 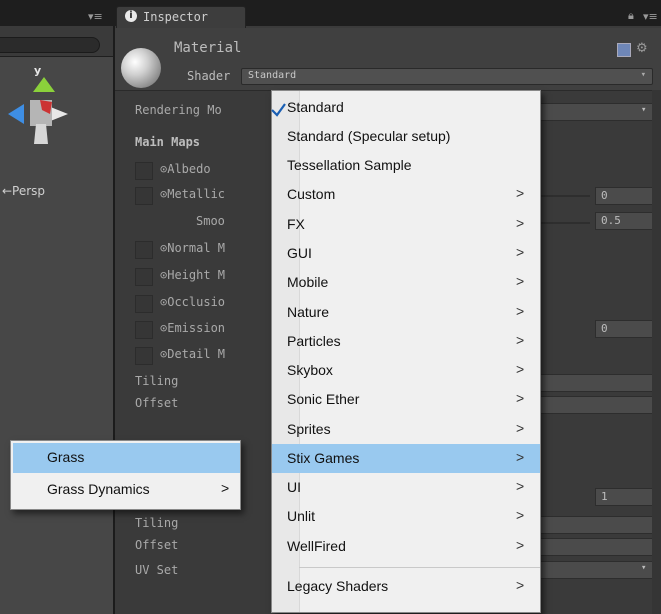 I want to click on normal-map-slot, so click(x=144, y=250).